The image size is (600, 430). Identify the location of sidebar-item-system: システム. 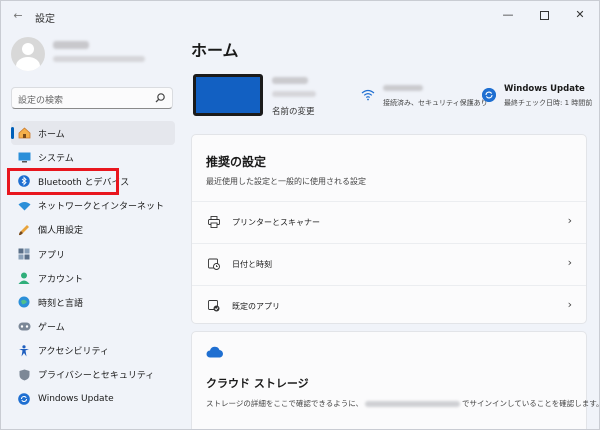
(93, 157).